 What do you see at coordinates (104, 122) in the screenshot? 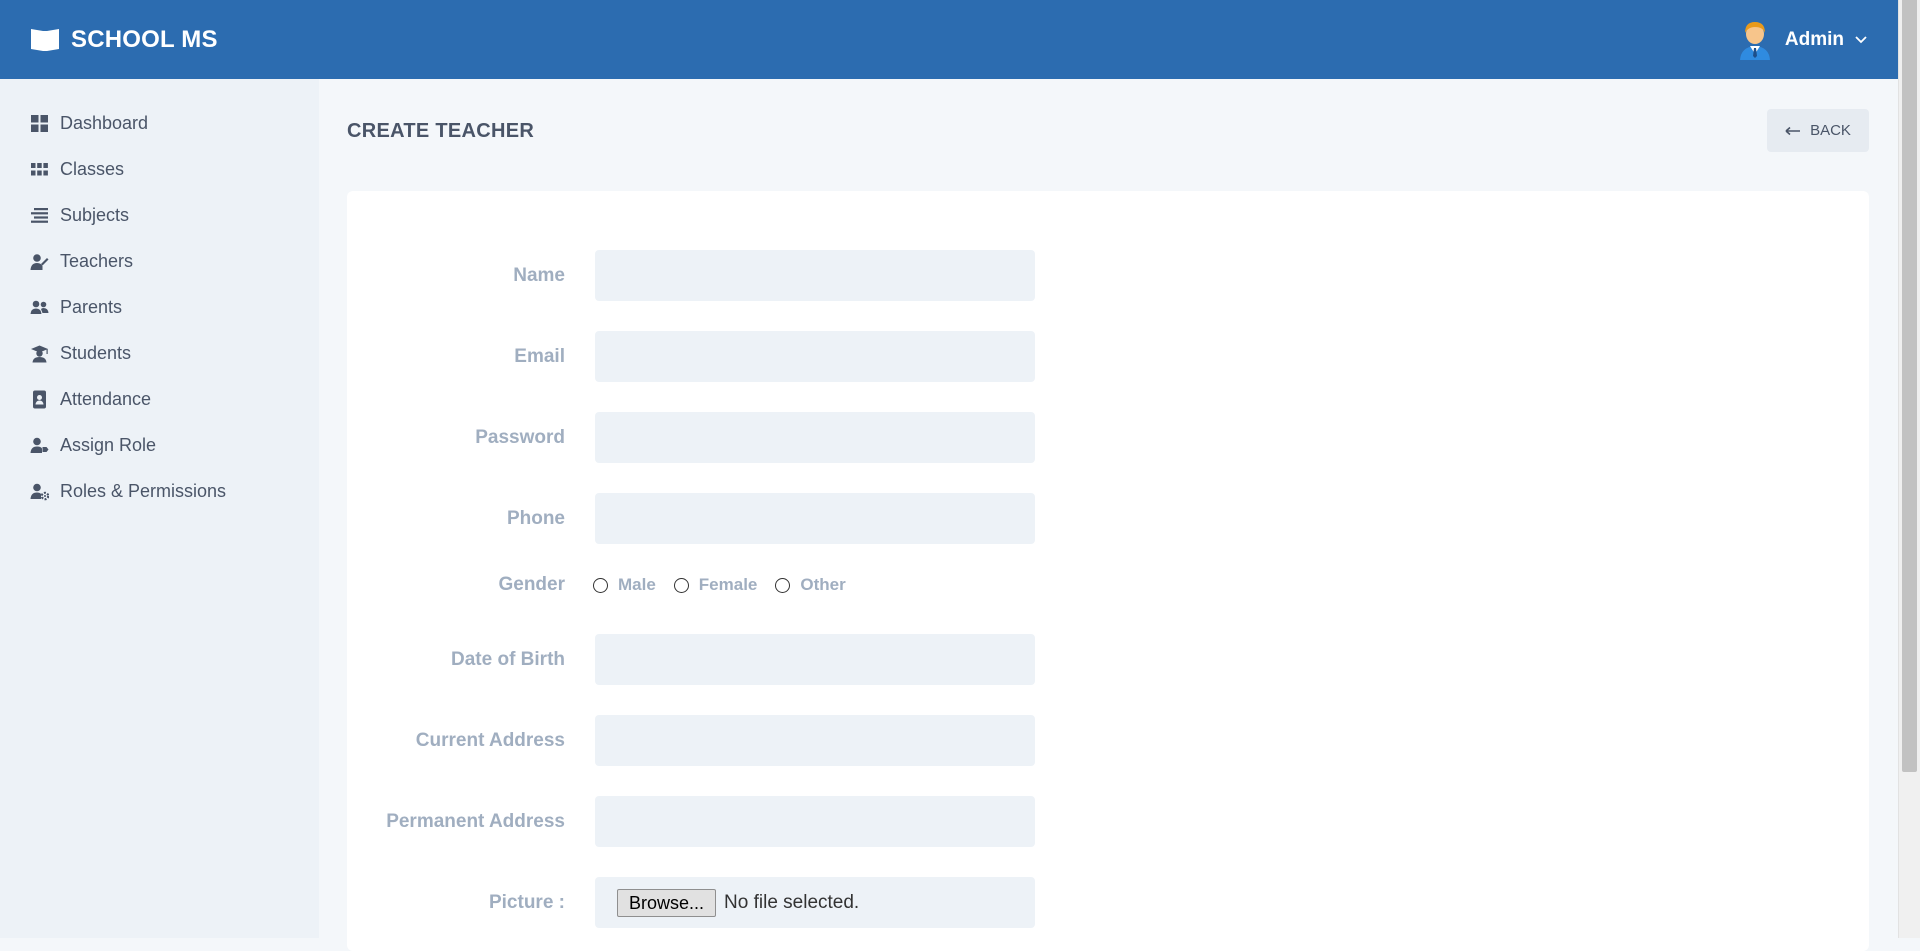
I see `sidebar-item-label: Dashboard` at bounding box center [104, 122].